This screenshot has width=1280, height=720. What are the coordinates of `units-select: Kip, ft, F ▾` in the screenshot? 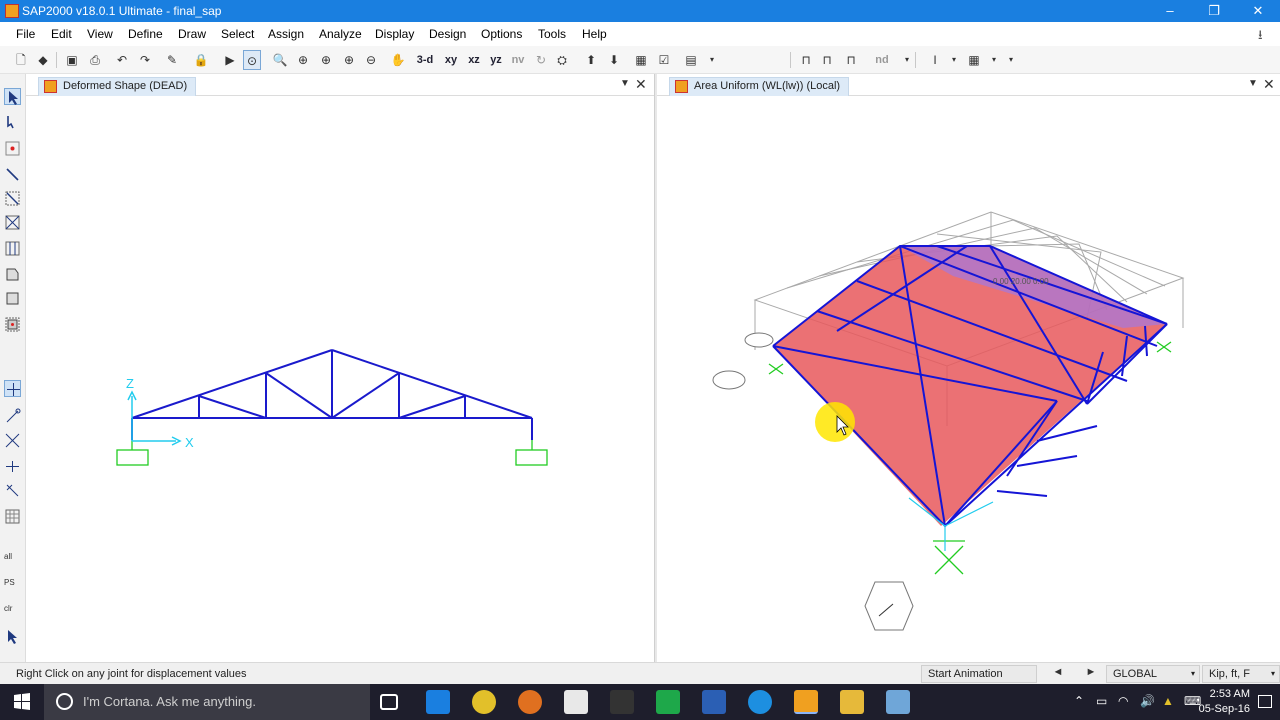 It's located at (1241, 674).